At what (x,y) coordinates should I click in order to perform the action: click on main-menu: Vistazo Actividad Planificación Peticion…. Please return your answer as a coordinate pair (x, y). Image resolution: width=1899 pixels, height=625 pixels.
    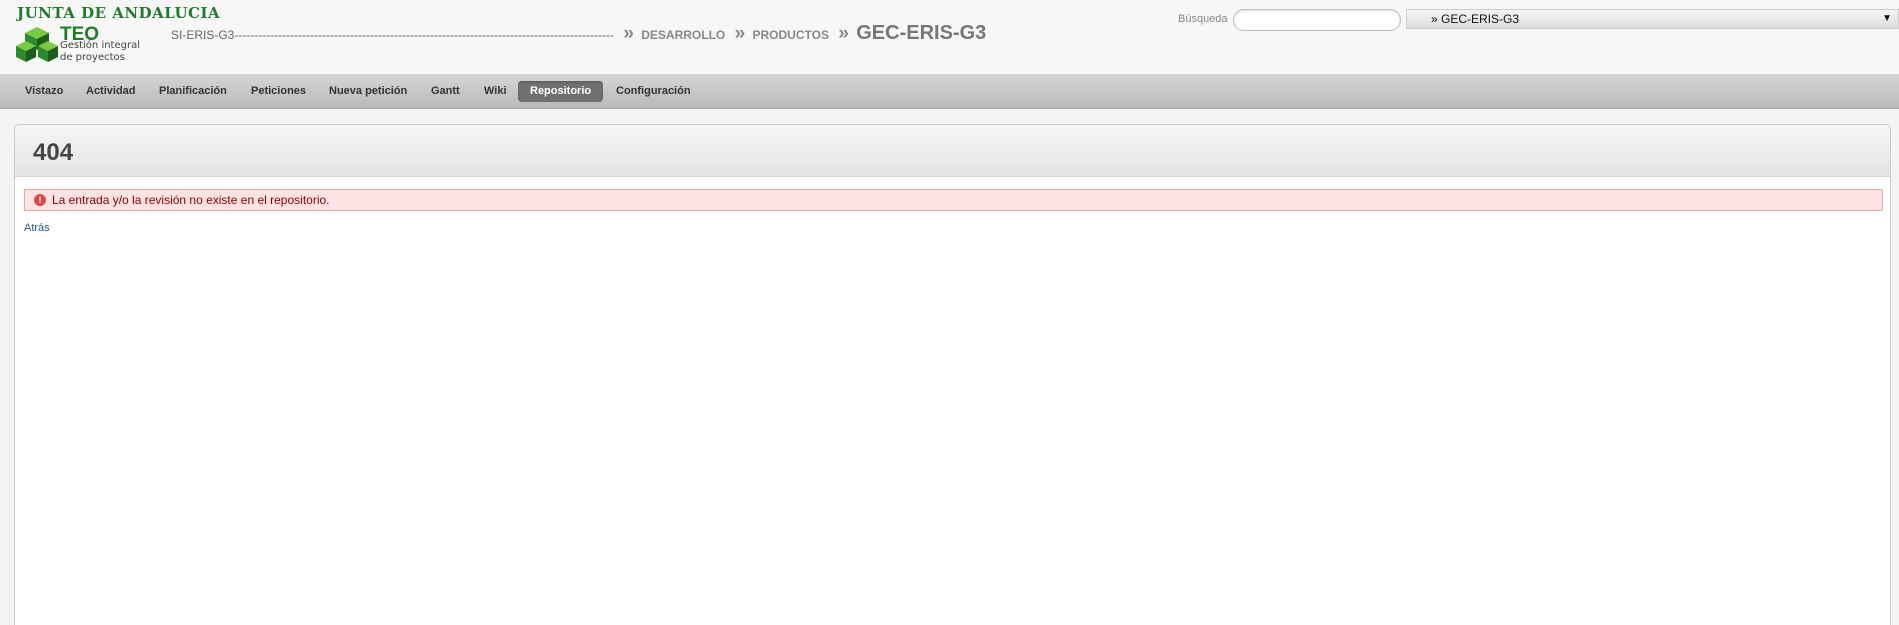
    Looking at the image, I should click on (949, 91).